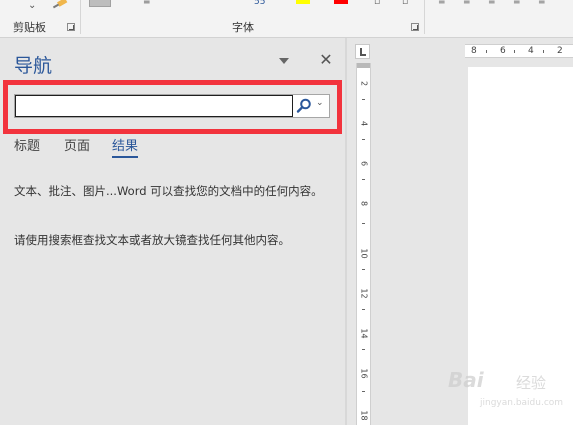  Describe the element at coordinates (77, 144) in the screenshot. I see `tab-pages: 页面` at that location.